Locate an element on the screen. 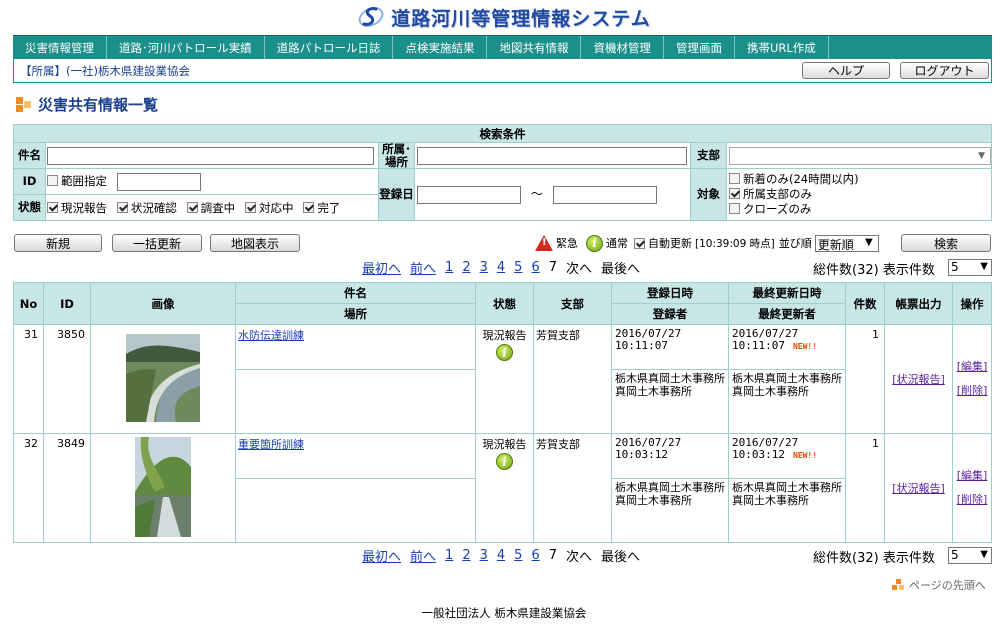  id-input is located at coordinates (158, 181).